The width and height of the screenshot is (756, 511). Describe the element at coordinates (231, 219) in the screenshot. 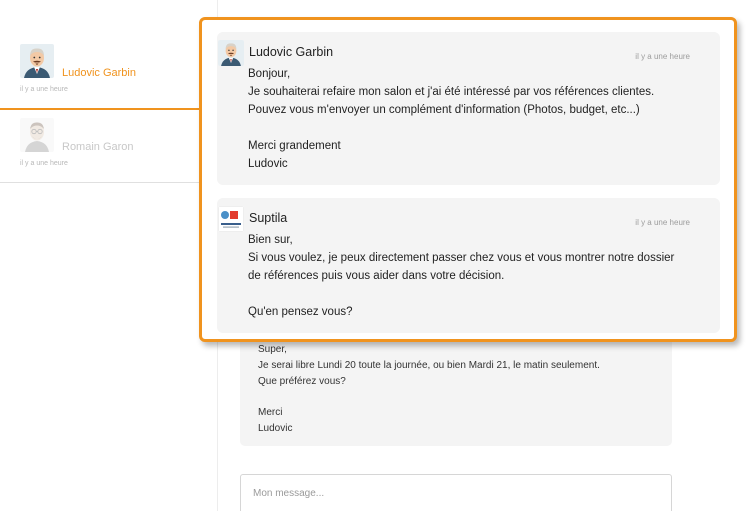

I see `suptila-logo-icon` at that location.